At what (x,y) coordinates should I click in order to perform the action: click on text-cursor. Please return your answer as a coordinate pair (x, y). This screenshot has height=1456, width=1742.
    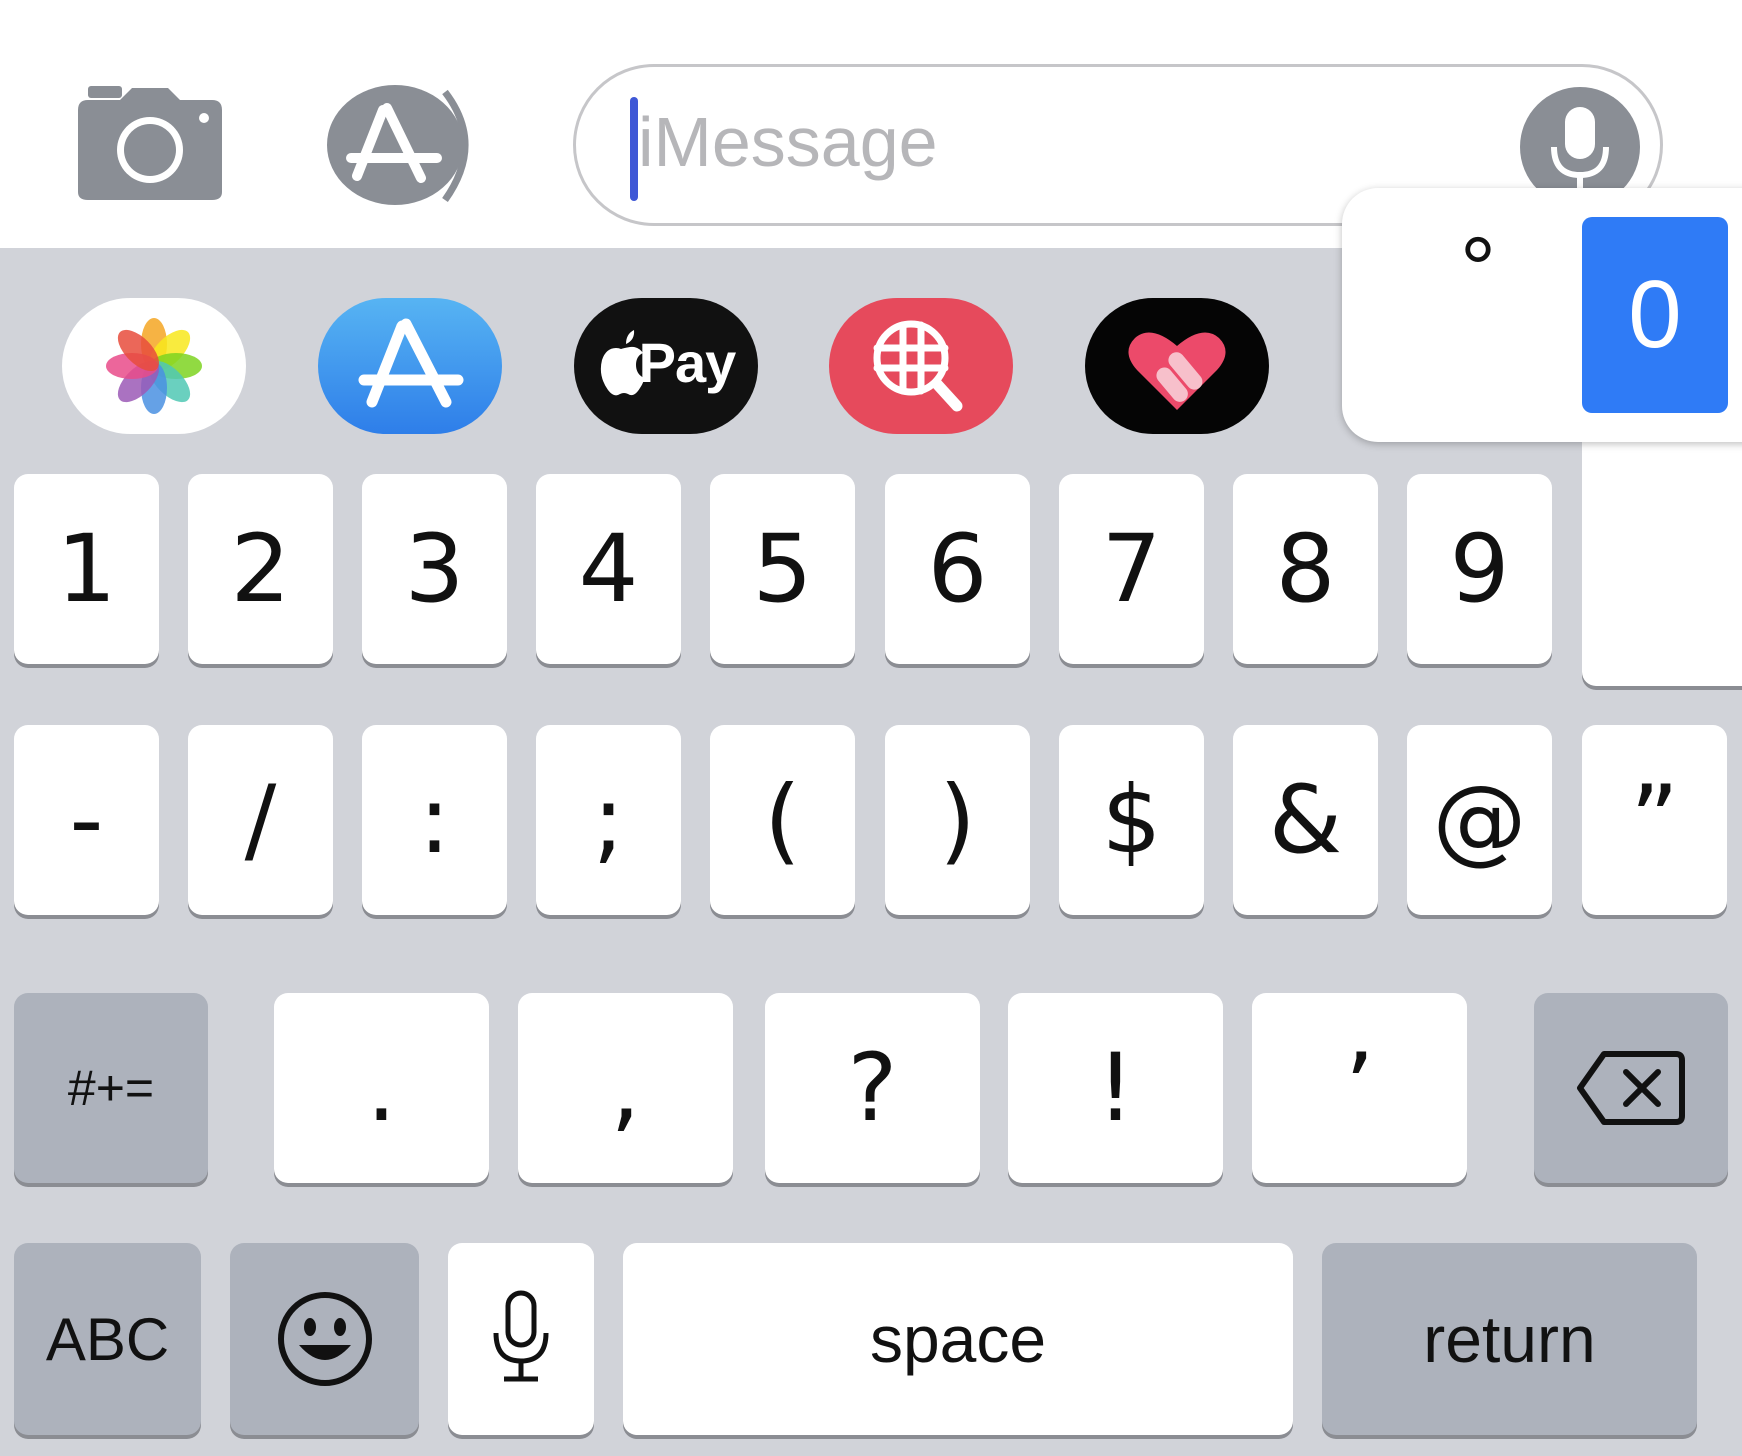
    Looking at the image, I should click on (634, 149).